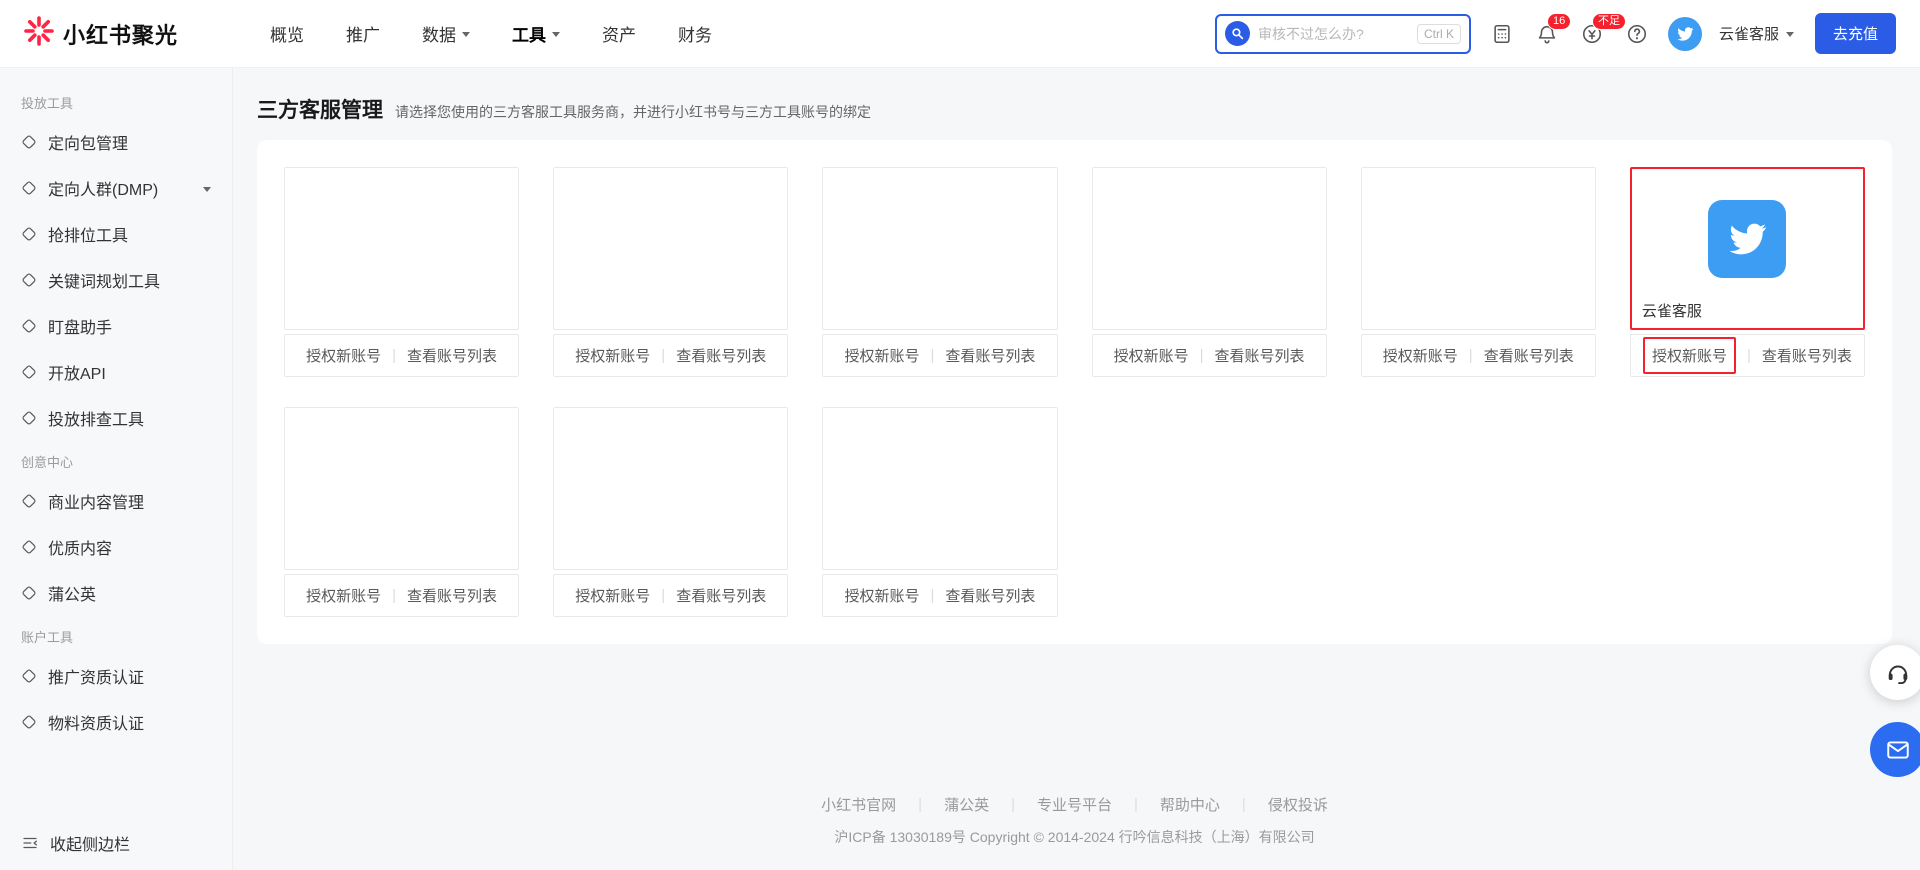  Describe the element at coordinates (1552, 30) in the screenshot. I see `notifications-bell-icon: 16` at that location.